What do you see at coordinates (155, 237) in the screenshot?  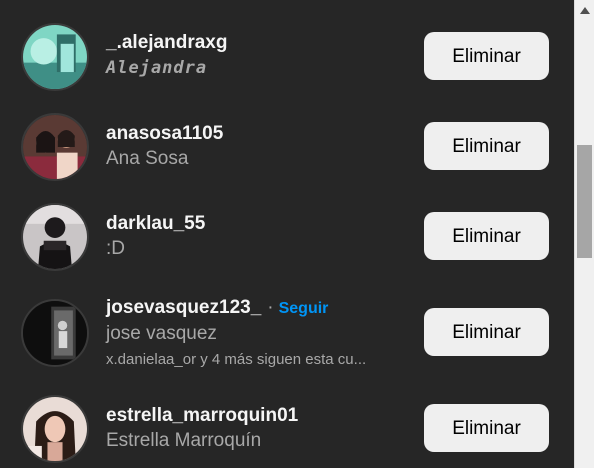 I see `user-text: darklau_55 :D` at bounding box center [155, 237].